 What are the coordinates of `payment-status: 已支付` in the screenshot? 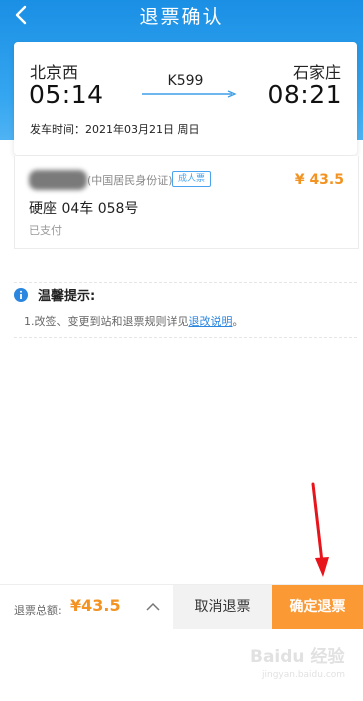 It's located at (45, 230).